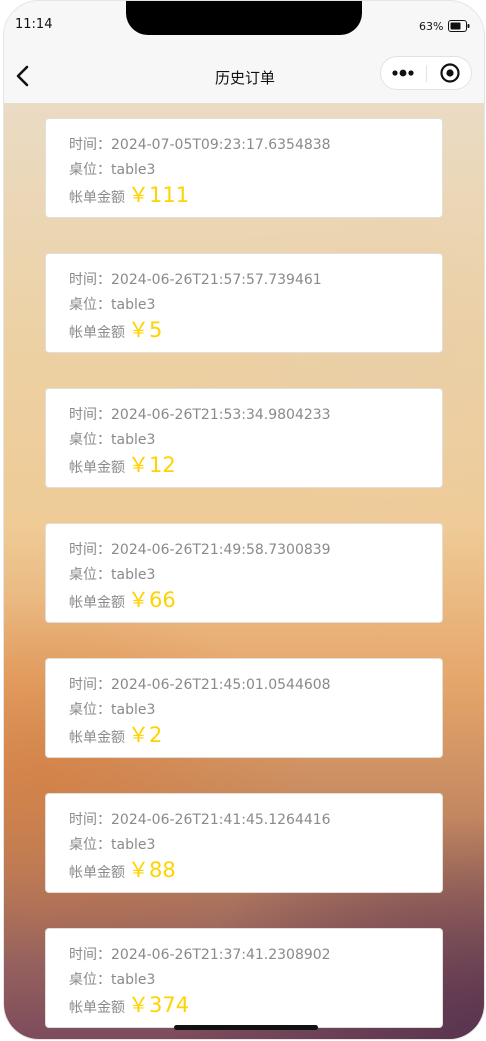 The width and height of the screenshot is (486, 1041). Describe the element at coordinates (404, 73) in the screenshot. I see `more-dots-icon` at that location.